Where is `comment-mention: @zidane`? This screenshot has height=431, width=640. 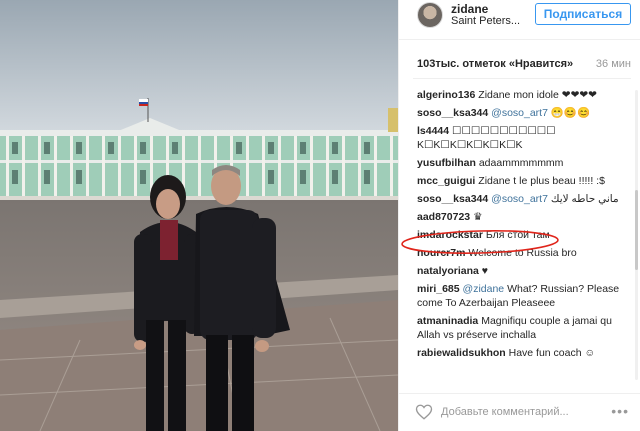
comment-mention: @zidane is located at coordinates (484, 289).